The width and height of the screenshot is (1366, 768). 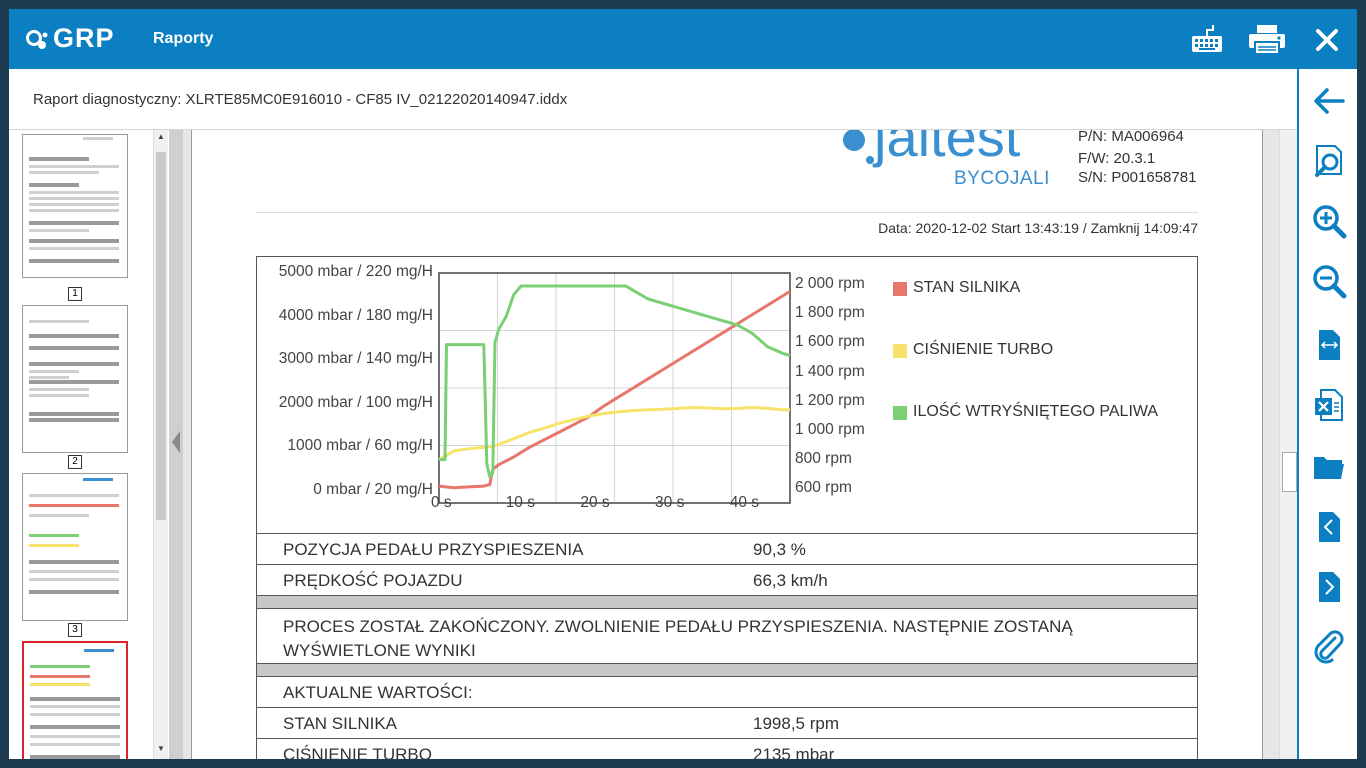 What do you see at coordinates (161, 136) in the screenshot?
I see `scroll-up-icon: ▲` at bounding box center [161, 136].